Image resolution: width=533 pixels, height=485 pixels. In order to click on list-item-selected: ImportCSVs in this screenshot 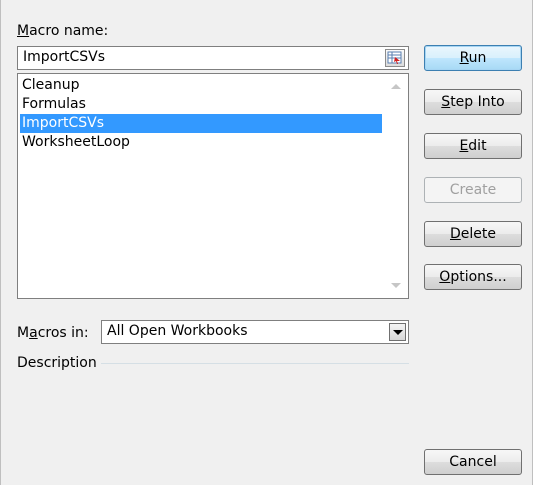, I will do `click(201, 123)`.